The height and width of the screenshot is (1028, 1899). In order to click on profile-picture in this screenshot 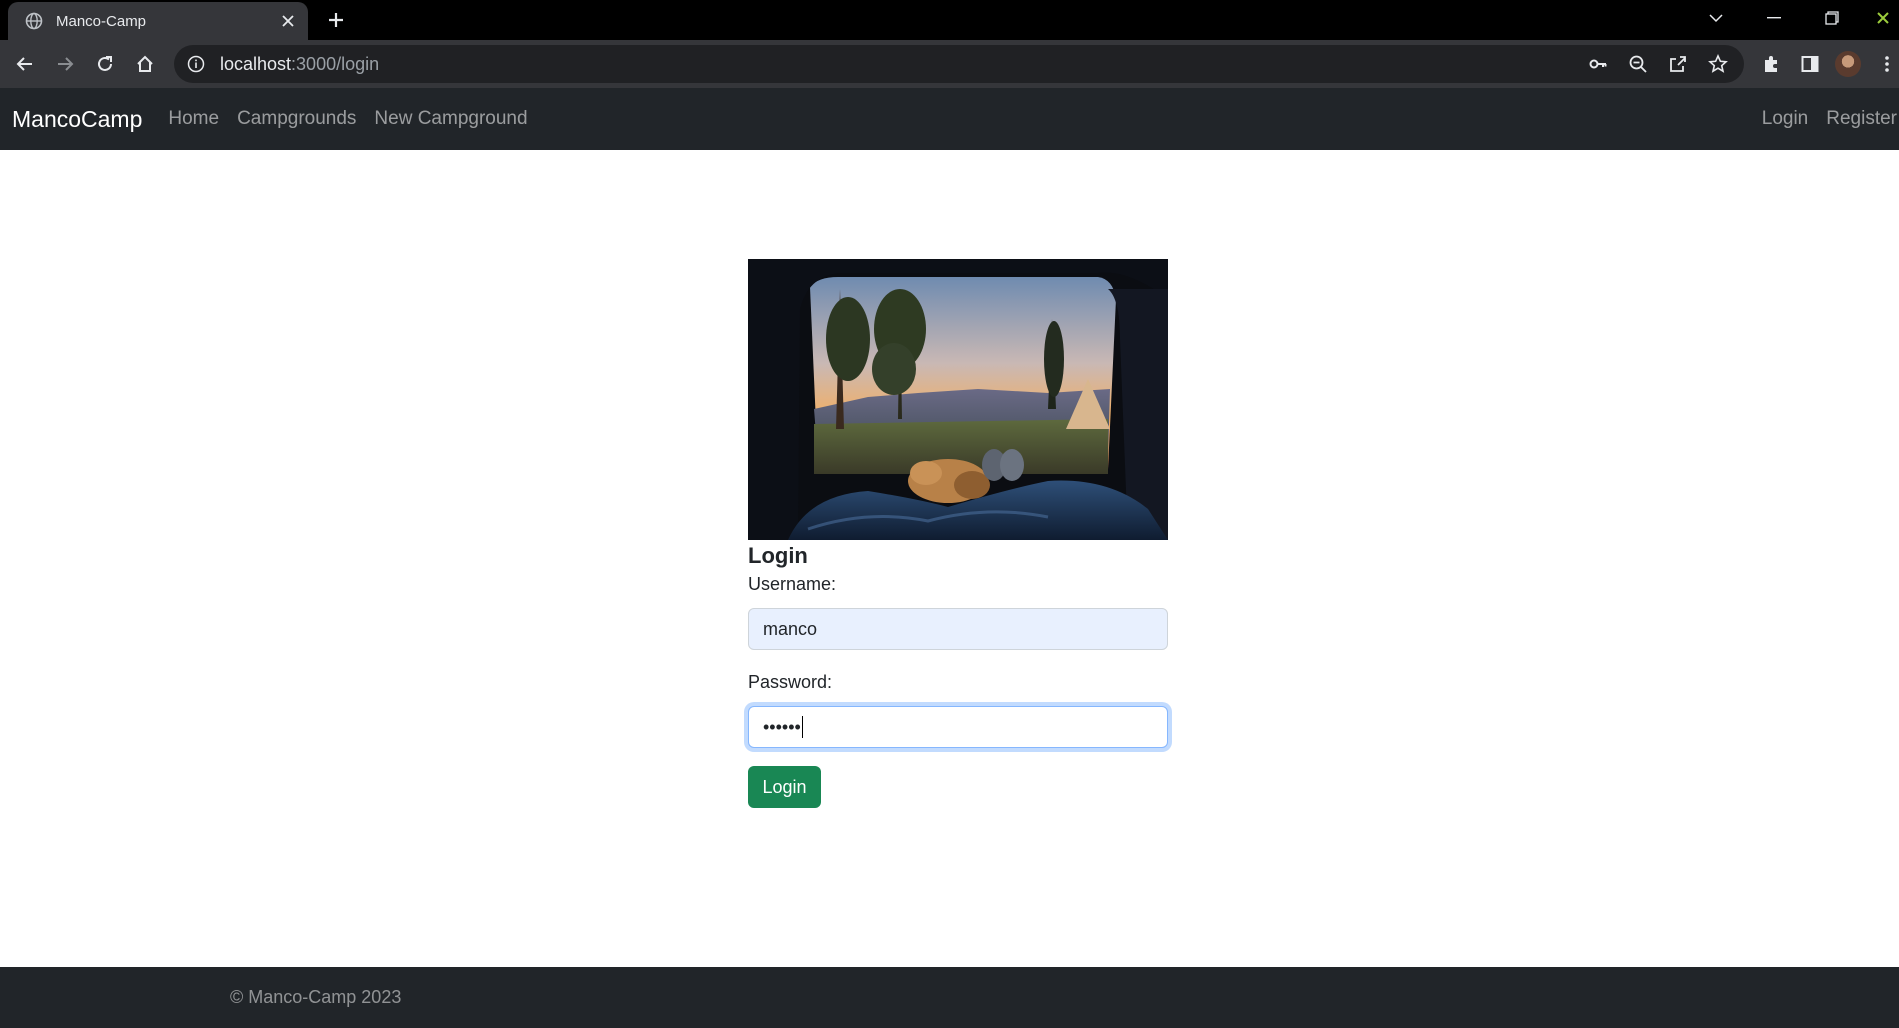, I will do `click(1848, 64)`.